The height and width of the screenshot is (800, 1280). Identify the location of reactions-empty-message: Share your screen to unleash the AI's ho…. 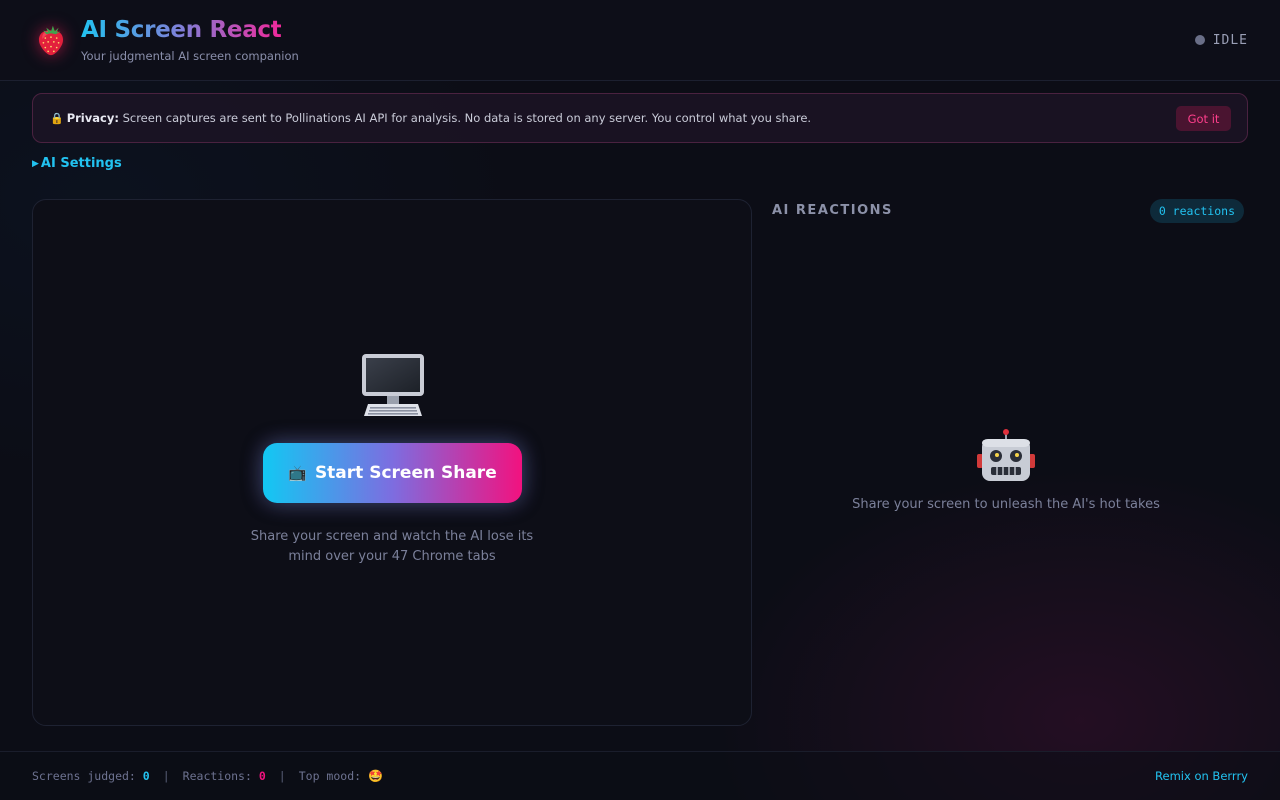
(1006, 504).